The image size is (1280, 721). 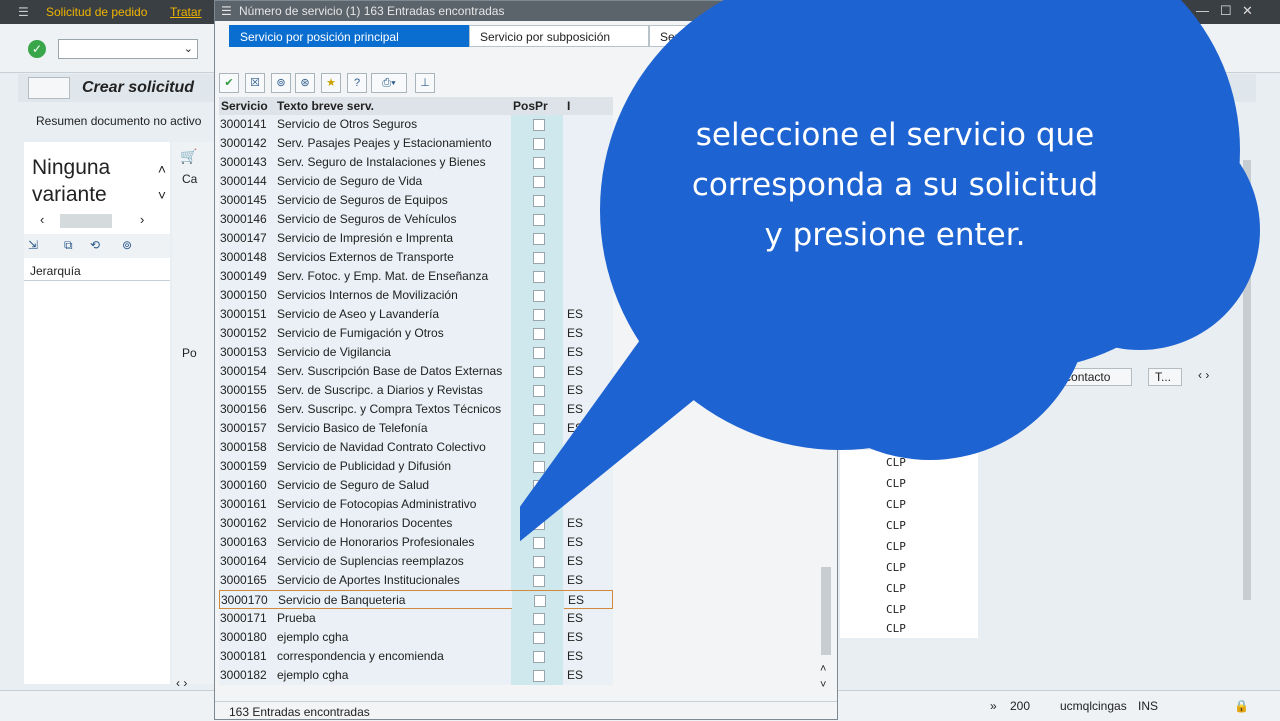 What do you see at coordinates (1241, 706) in the screenshot?
I see `lock-icon: 🔒` at bounding box center [1241, 706].